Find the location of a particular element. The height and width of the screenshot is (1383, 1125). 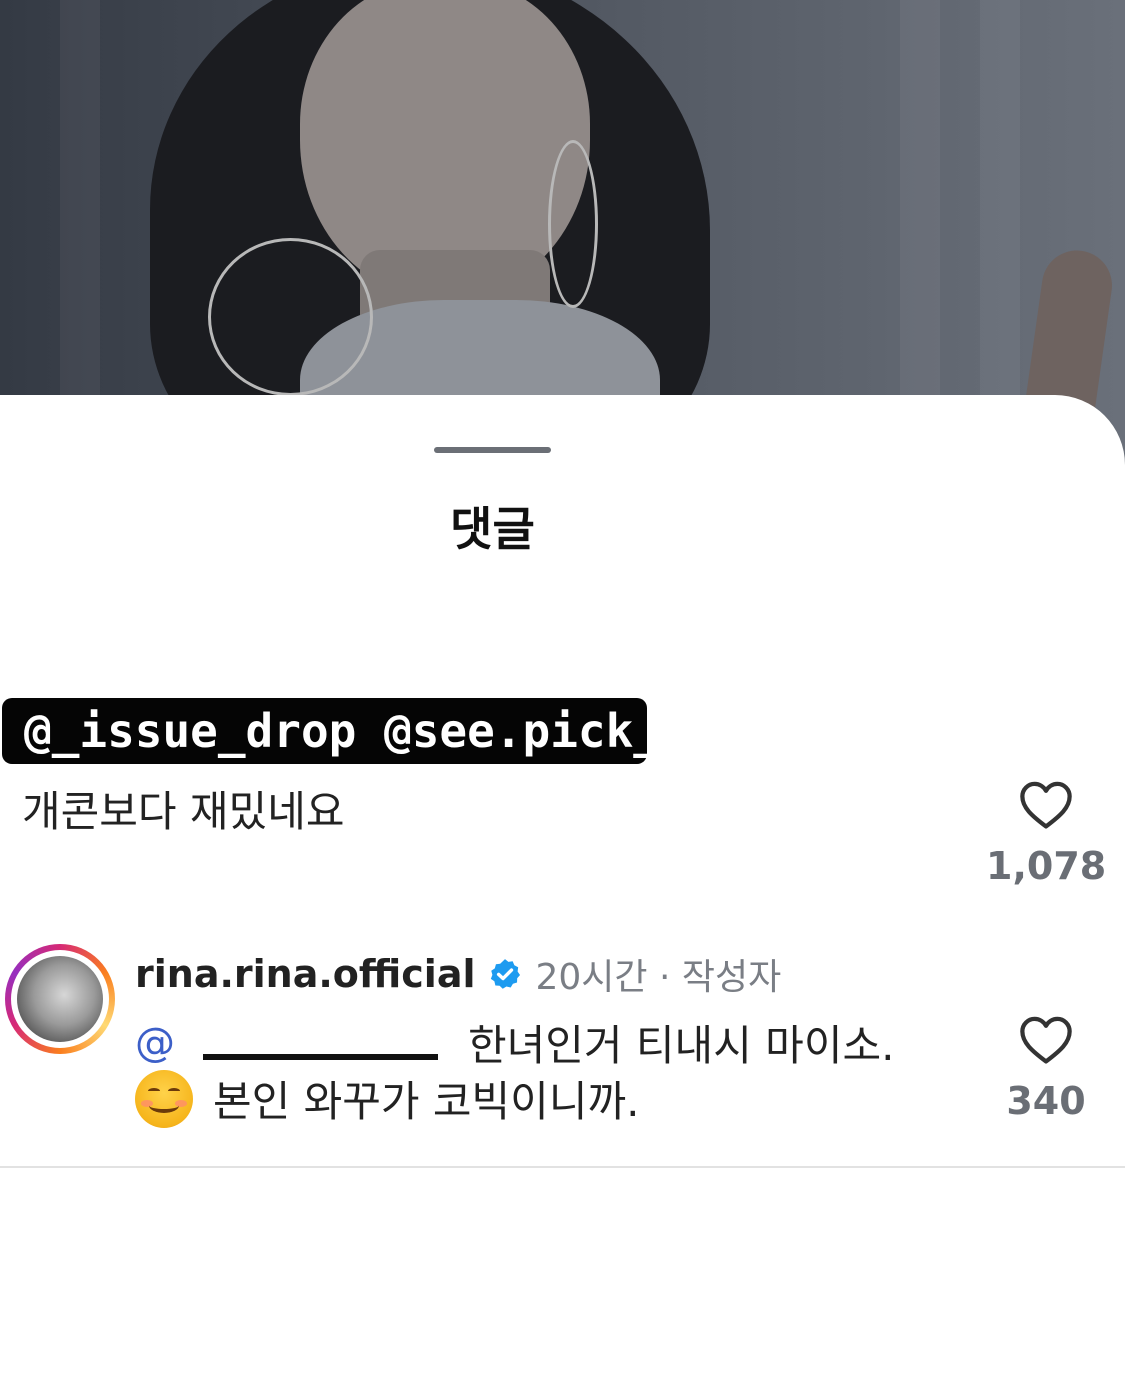

like-count: 340 is located at coordinates (1046, 1101).